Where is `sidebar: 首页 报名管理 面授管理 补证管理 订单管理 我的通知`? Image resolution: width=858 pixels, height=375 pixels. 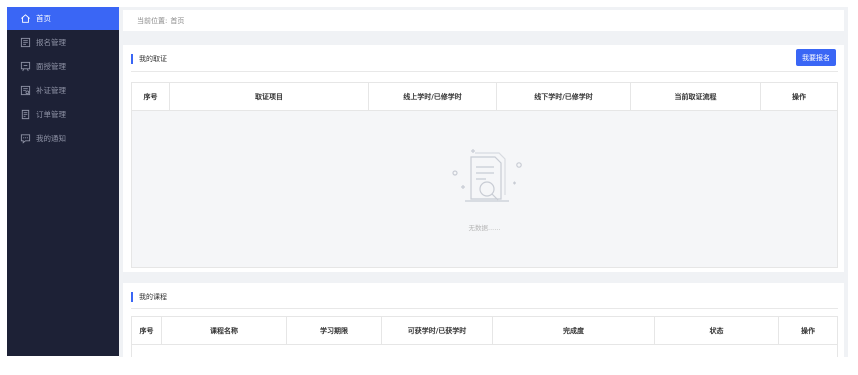 sidebar: 首页 报名管理 面授管理 补证管理 订单管理 我的通知 is located at coordinates (63, 180).